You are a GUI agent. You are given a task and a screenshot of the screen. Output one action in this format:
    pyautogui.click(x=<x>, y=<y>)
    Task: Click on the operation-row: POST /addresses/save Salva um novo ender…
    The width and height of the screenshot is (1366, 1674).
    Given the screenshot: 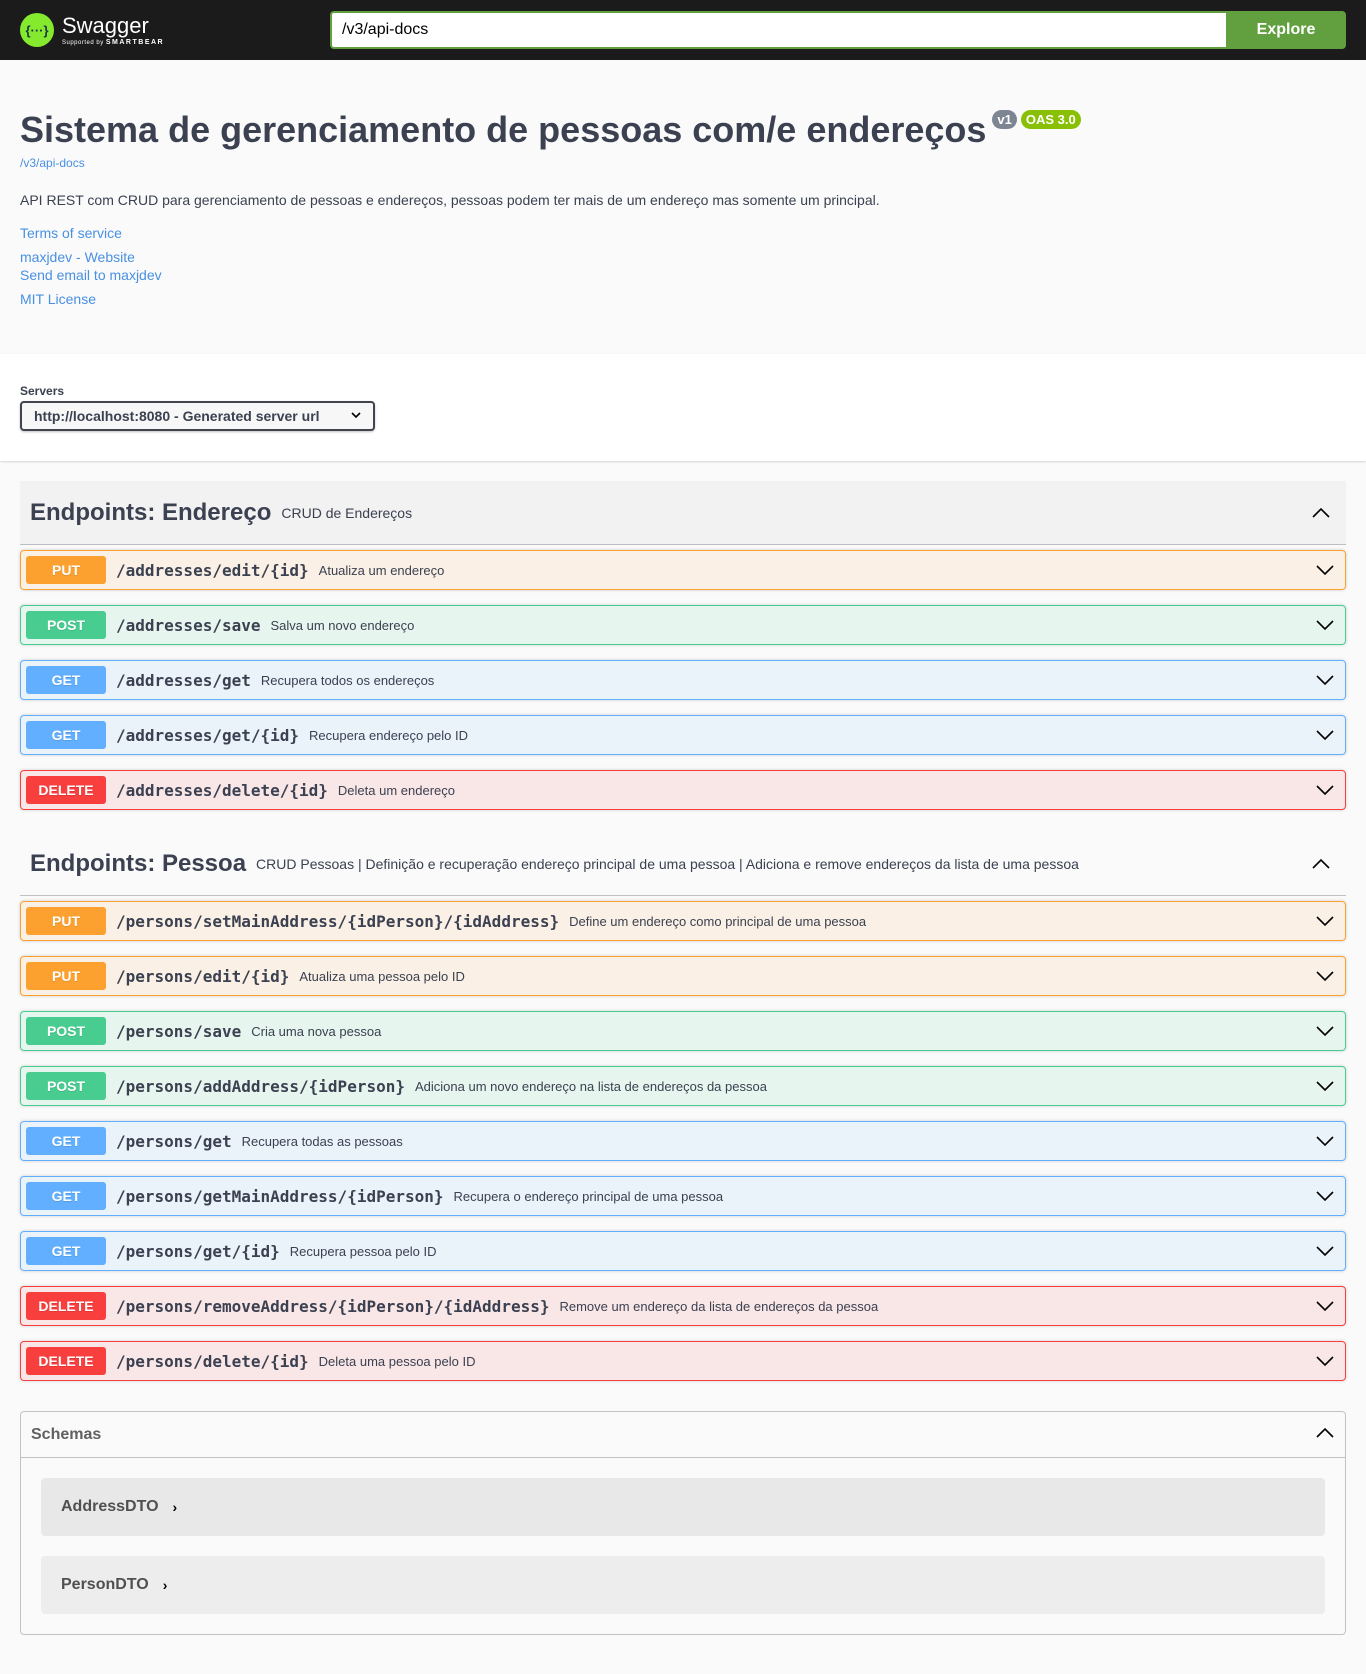 What is the action you would take?
    pyautogui.click(x=683, y=625)
    